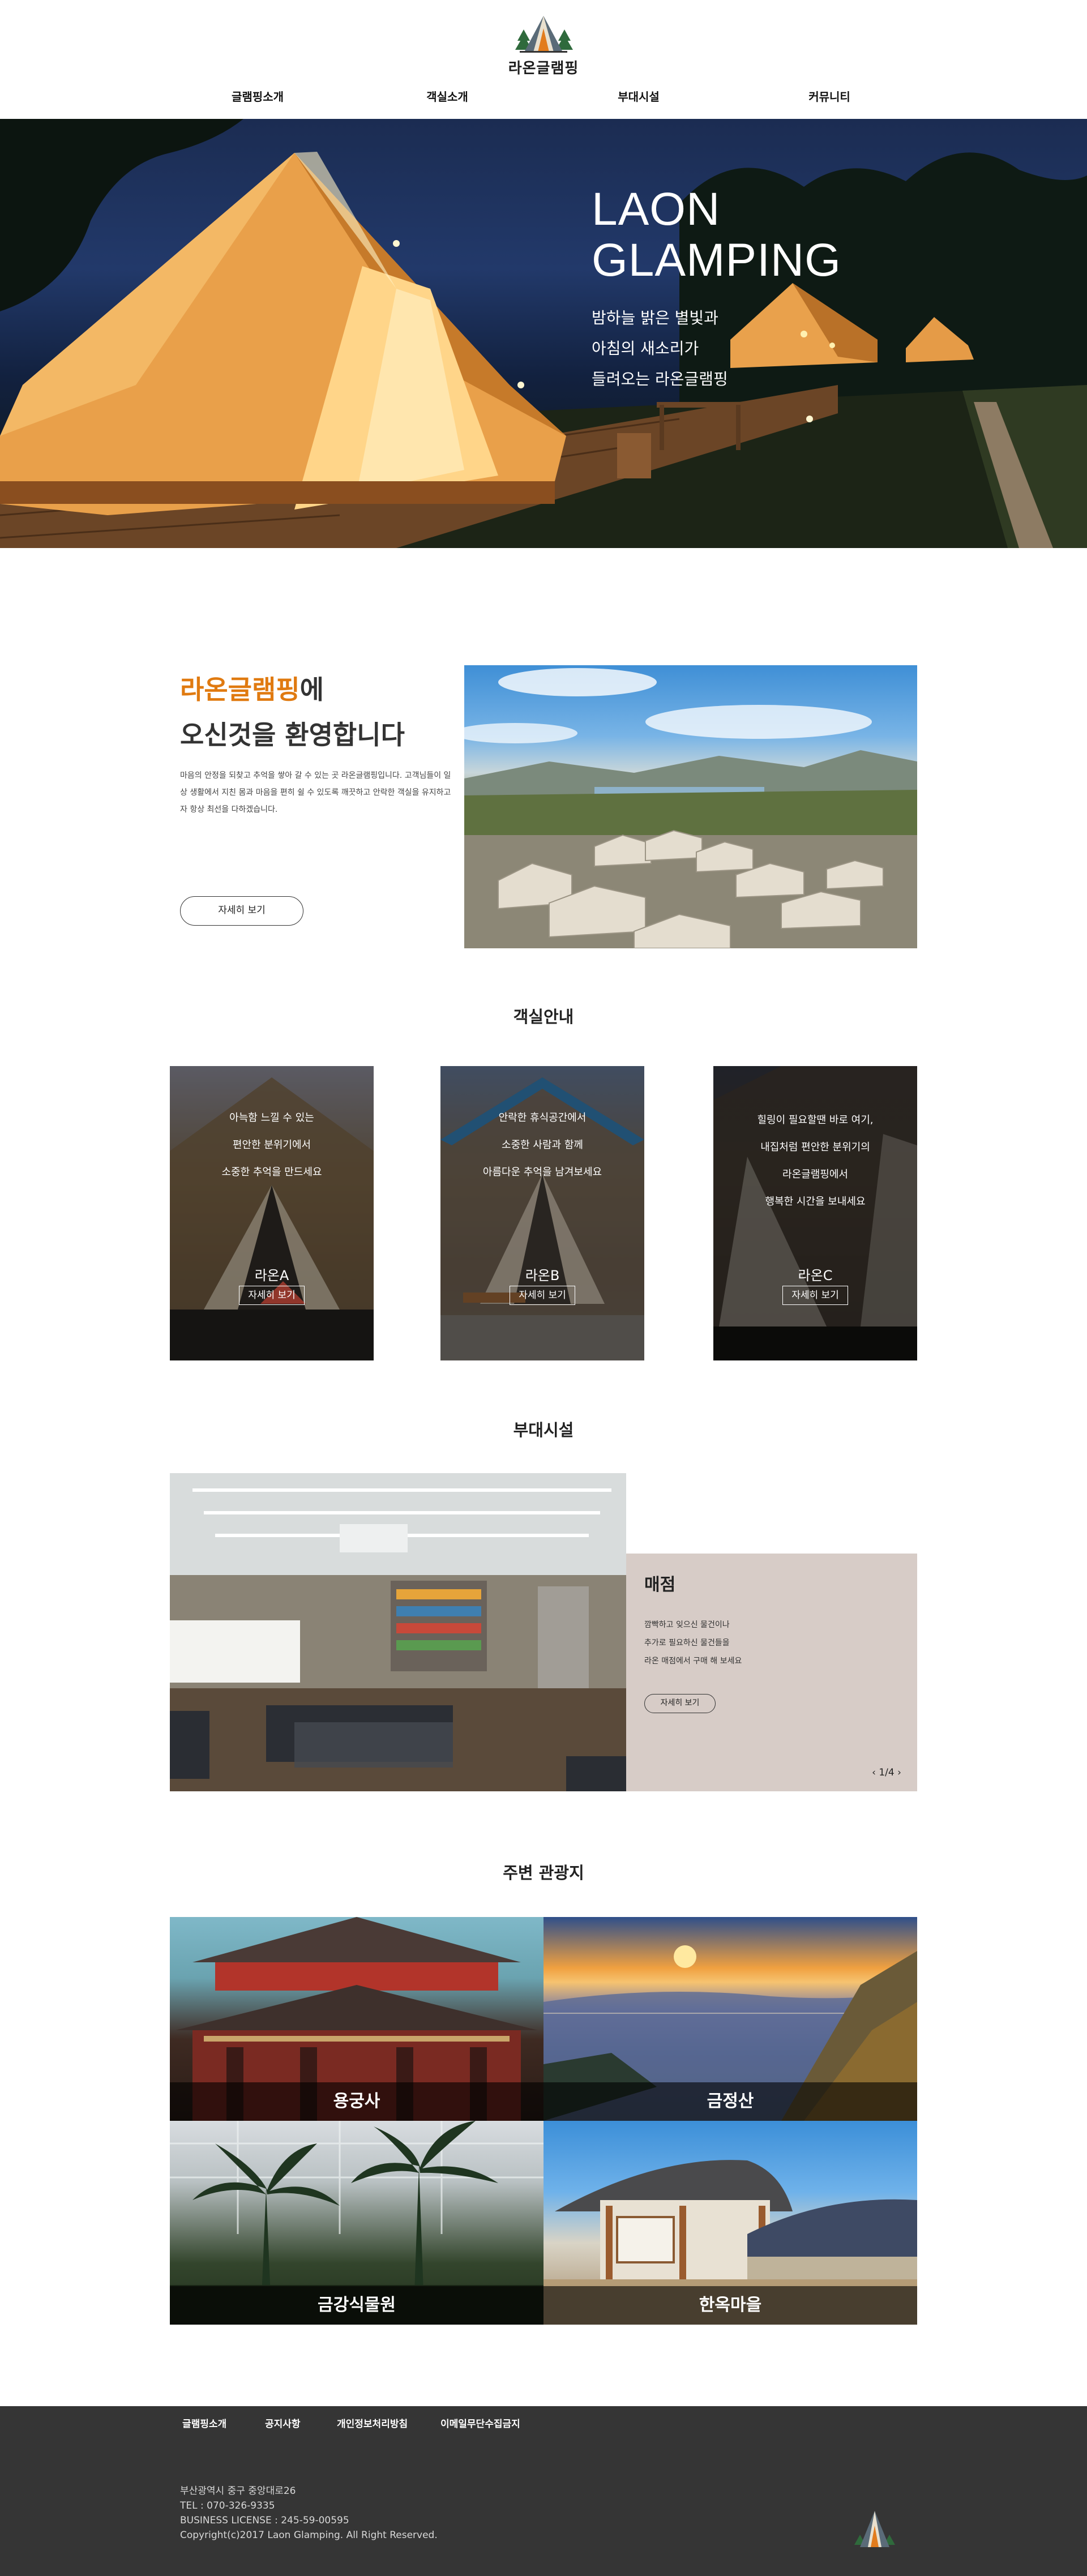 This screenshot has width=1087, height=2576. What do you see at coordinates (271, 1172) in the screenshot?
I see `room-a-line: 소중한 추억을 만드세요` at bounding box center [271, 1172].